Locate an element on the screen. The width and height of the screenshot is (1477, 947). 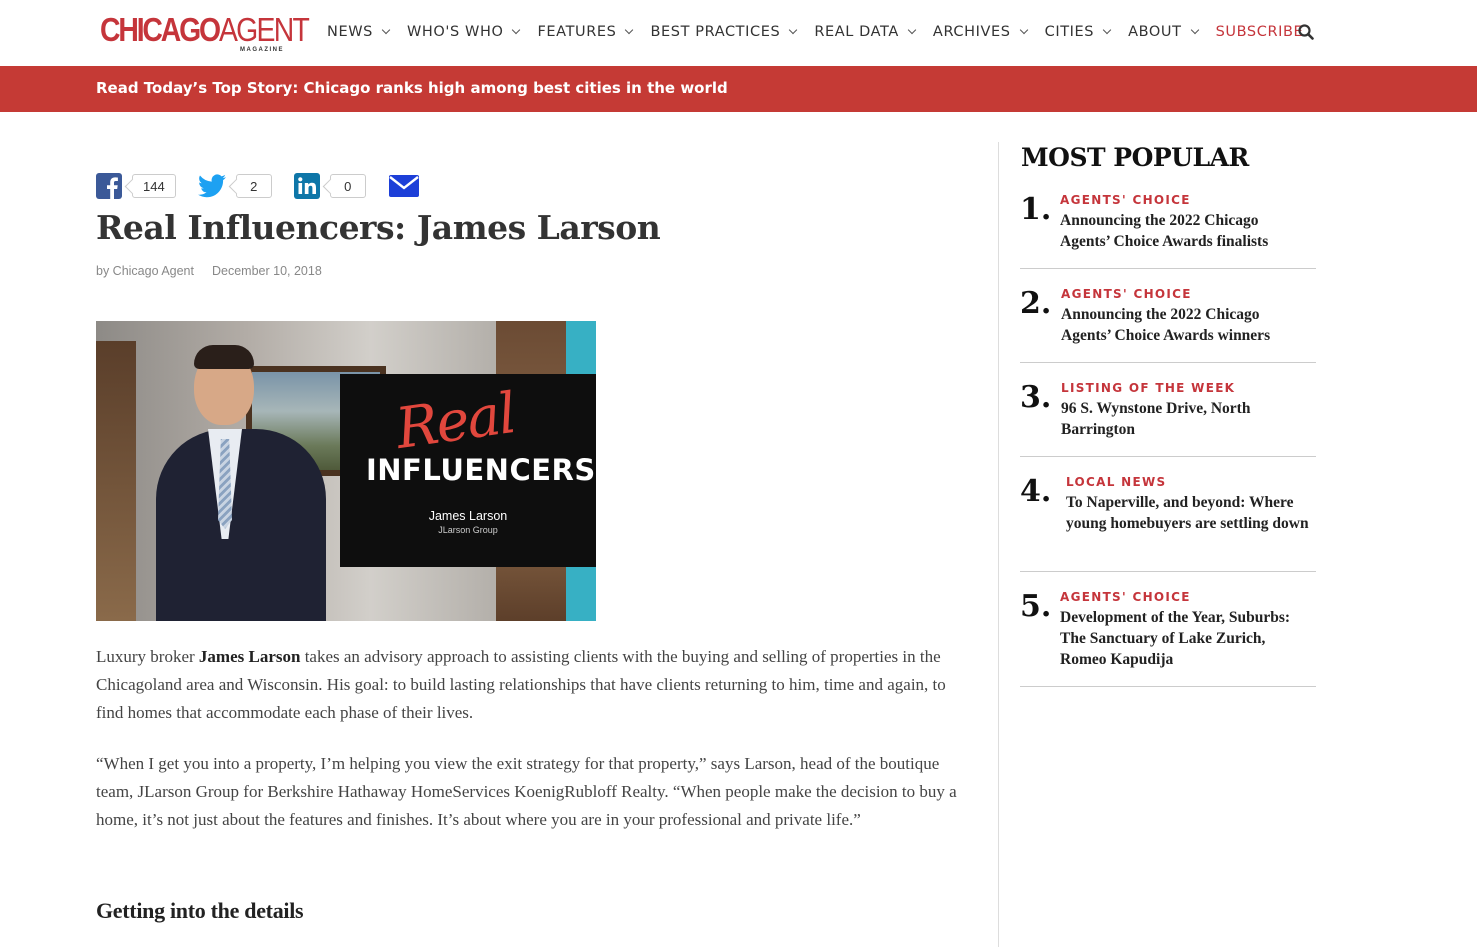
hero-influencers-text: INFLUENCERS is located at coordinates (481, 470).